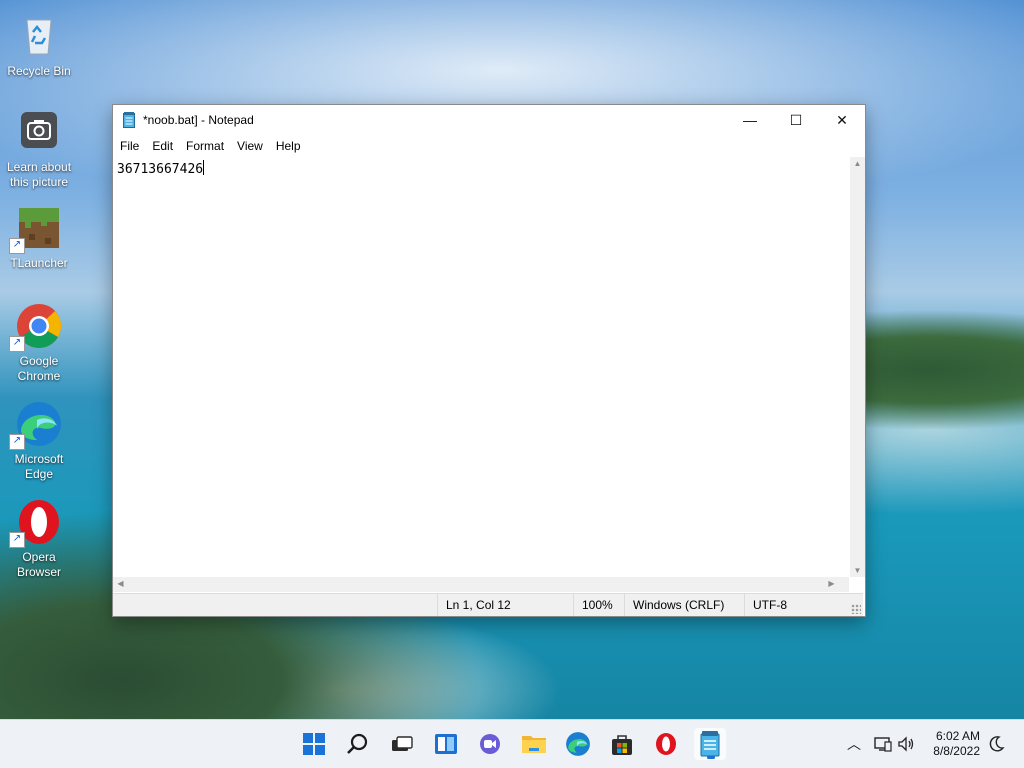 The height and width of the screenshot is (768, 1024). What do you see at coordinates (38, 564) in the screenshot?
I see `desktop-icon-label: Opera Browser` at bounding box center [38, 564].